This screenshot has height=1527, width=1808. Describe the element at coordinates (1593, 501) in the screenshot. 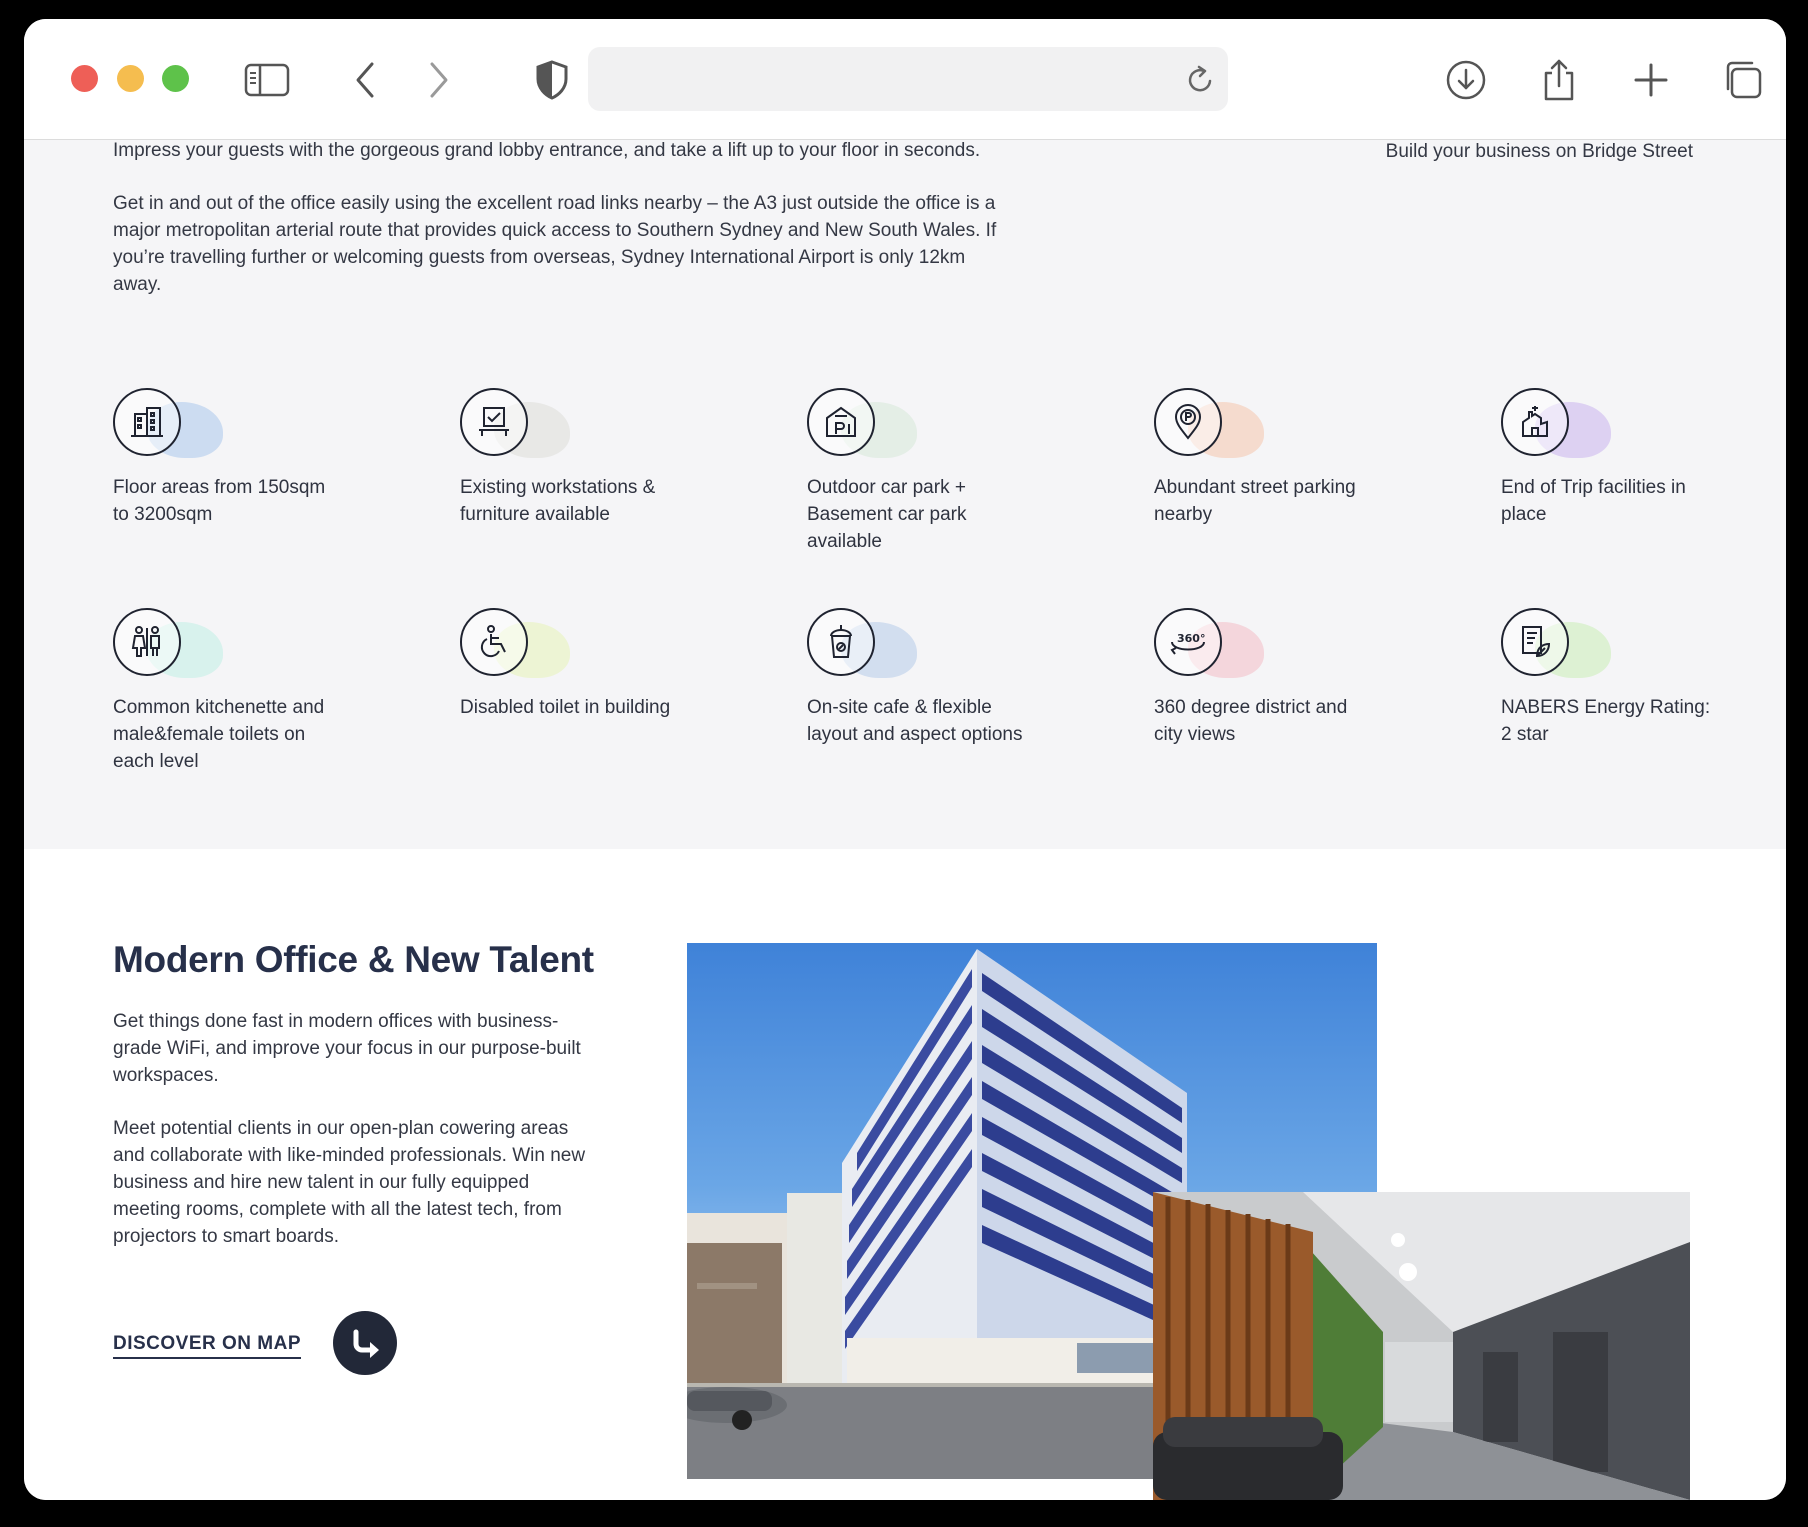

I see `feature-label: End of Trip facilities in place` at that location.